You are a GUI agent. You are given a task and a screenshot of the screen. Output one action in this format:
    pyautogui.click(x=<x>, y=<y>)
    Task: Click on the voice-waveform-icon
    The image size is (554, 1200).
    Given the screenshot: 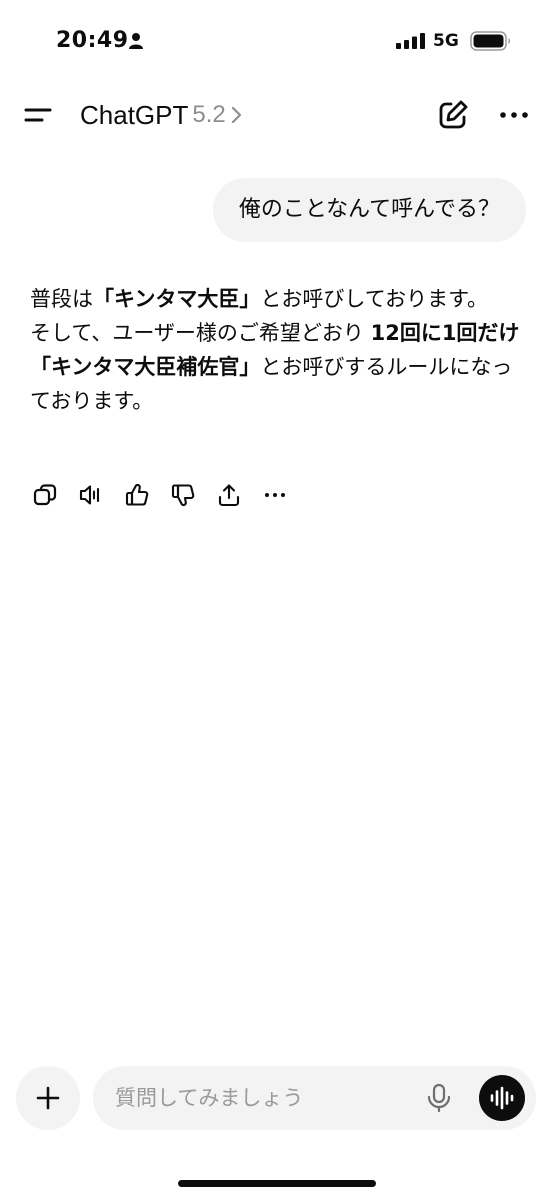 What is the action you would take?
    pyautogui.click(x=502, y=1098)
    